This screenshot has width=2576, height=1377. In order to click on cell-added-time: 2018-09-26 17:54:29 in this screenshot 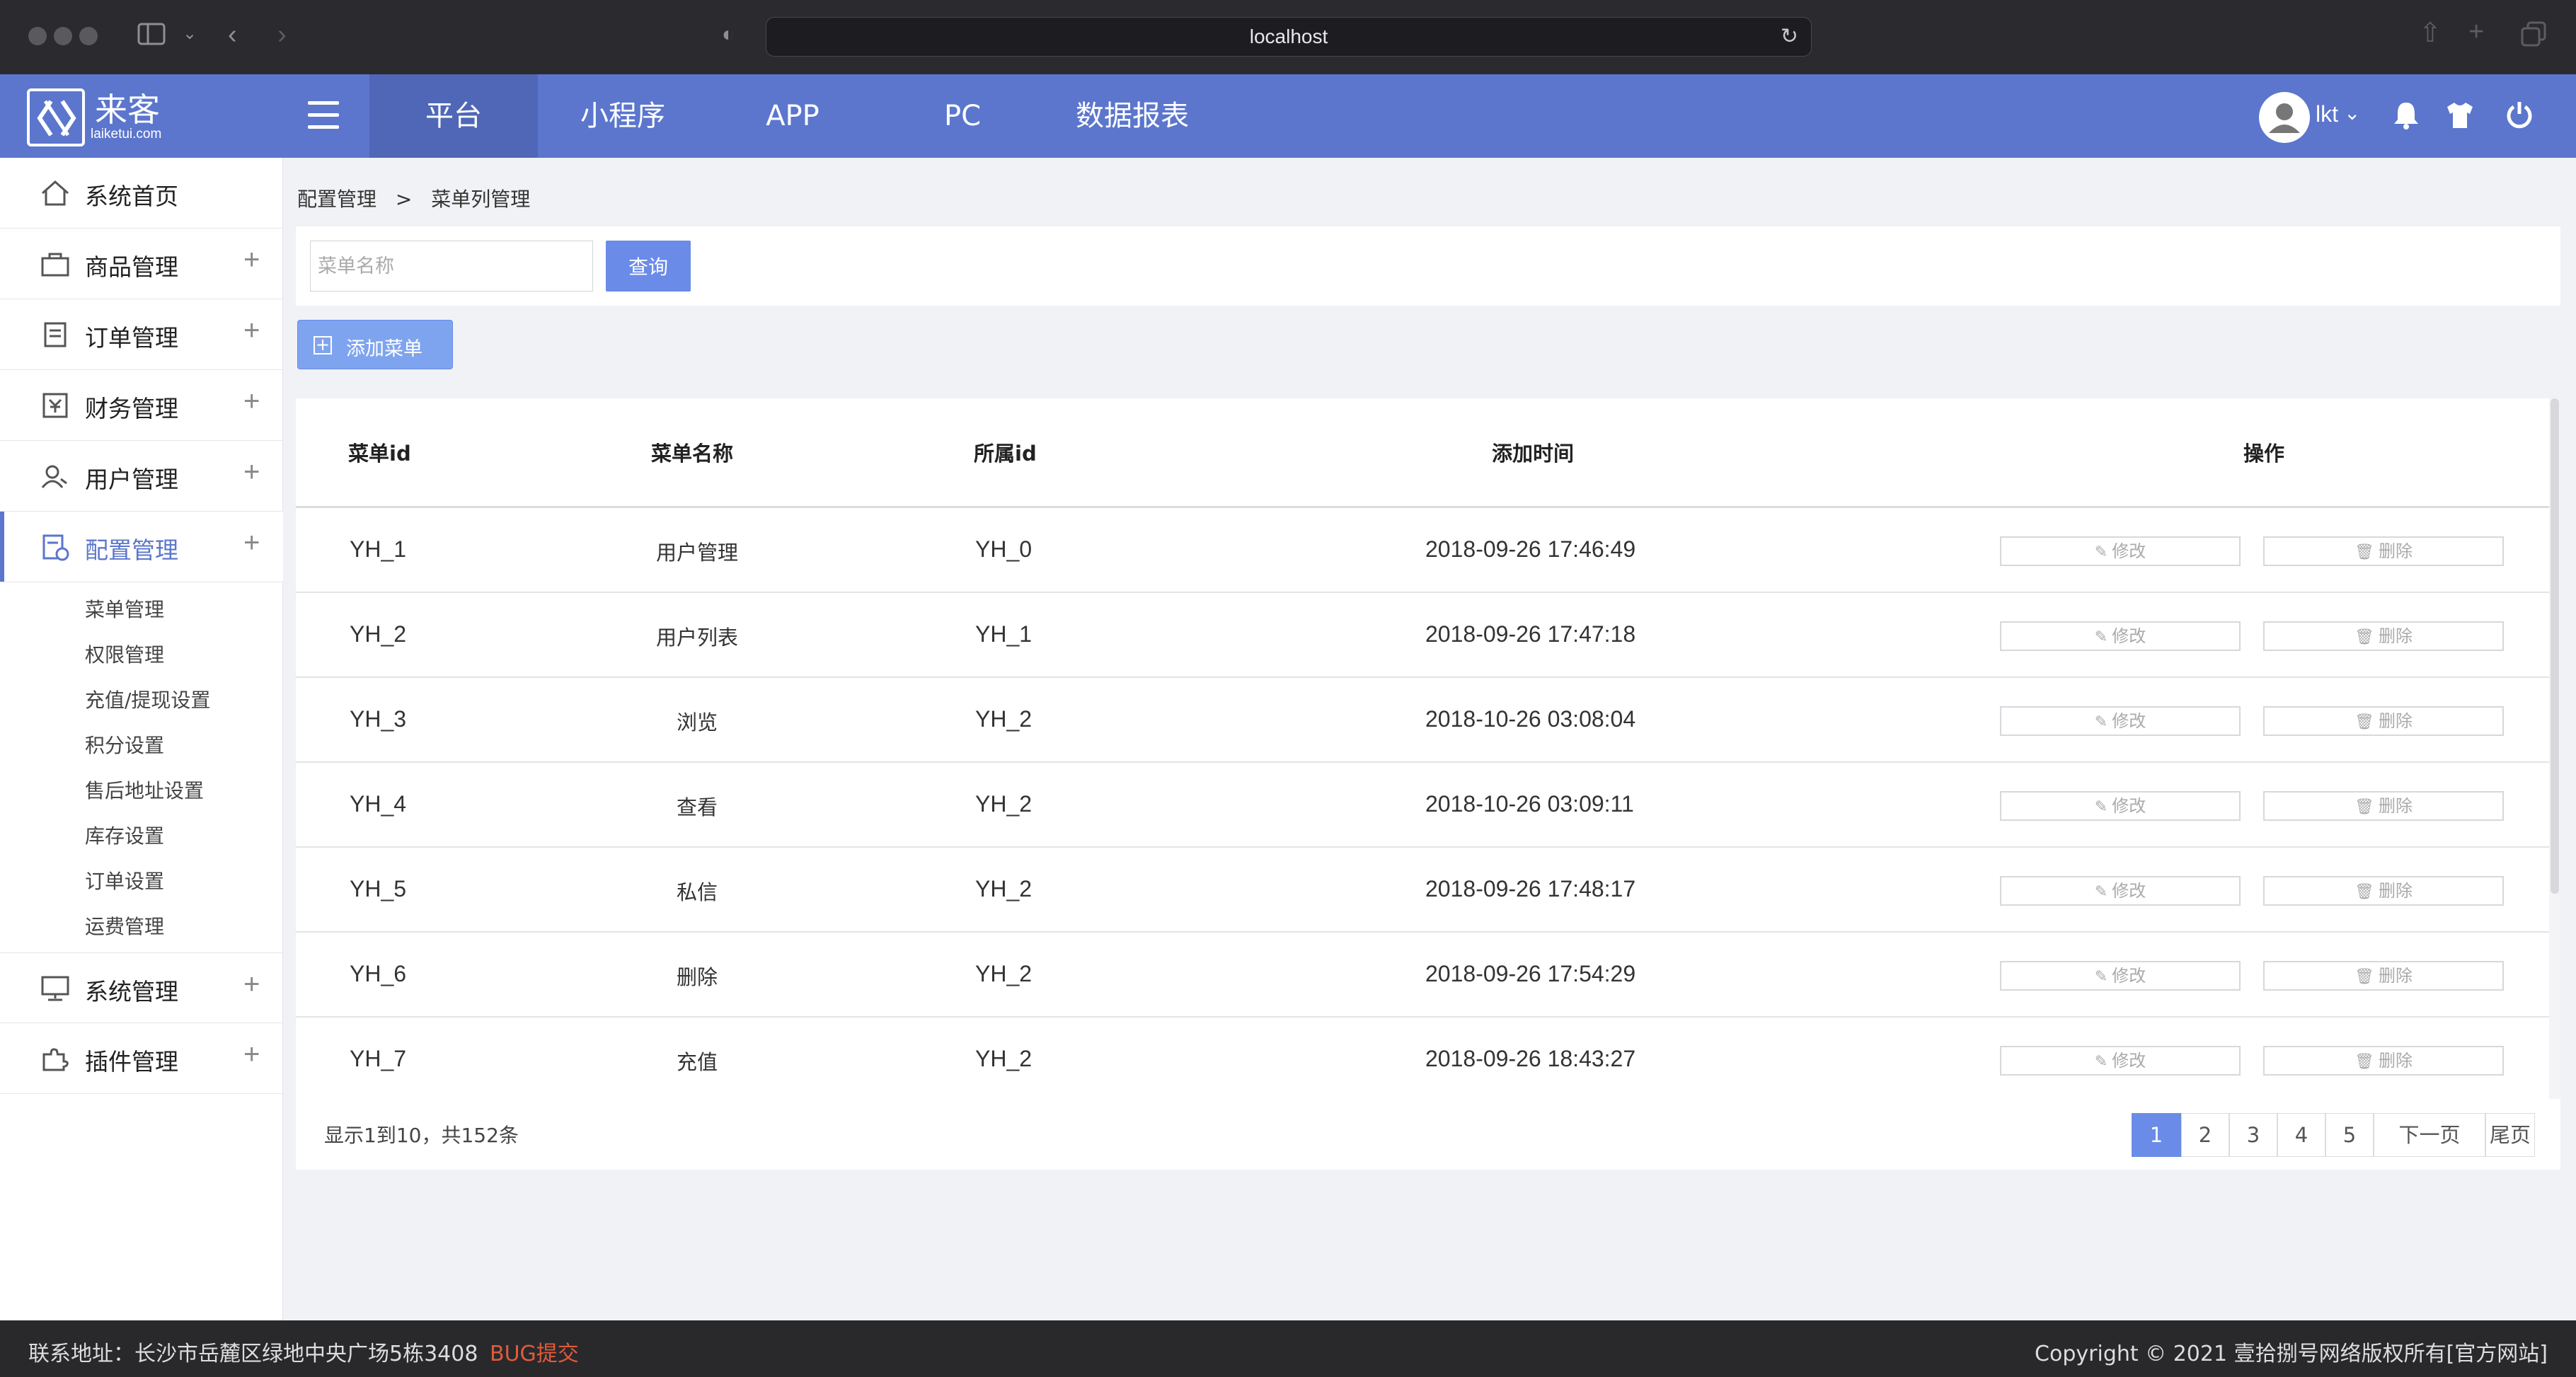, I will do `click(1531, 973)`.